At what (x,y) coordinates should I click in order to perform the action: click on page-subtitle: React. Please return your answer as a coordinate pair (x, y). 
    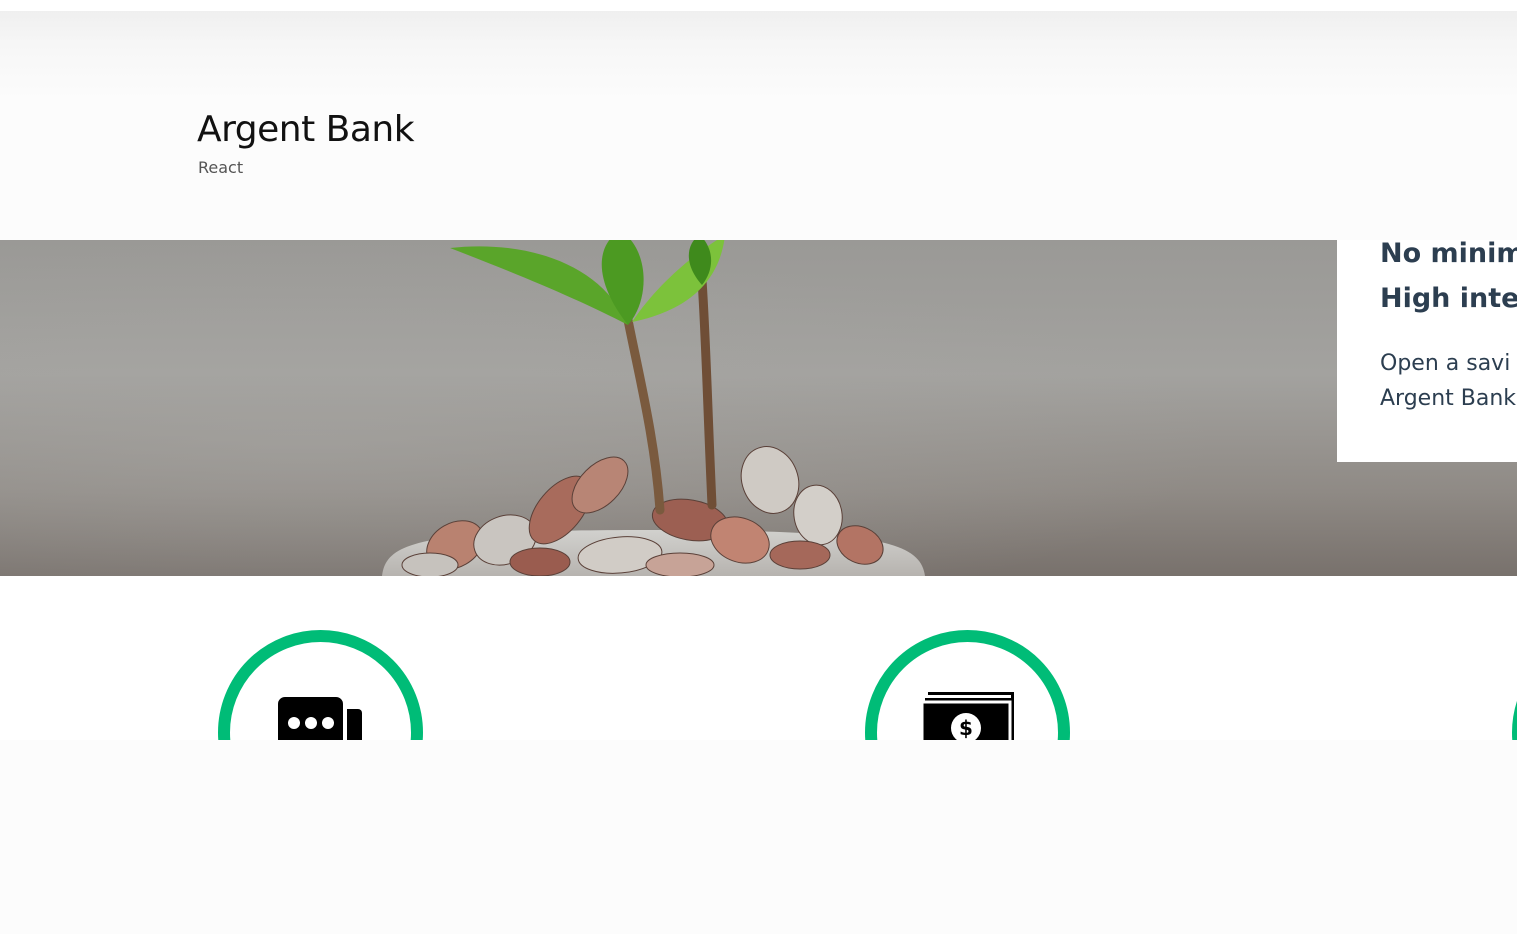
    Looking at the image, I should click on (221, 168).